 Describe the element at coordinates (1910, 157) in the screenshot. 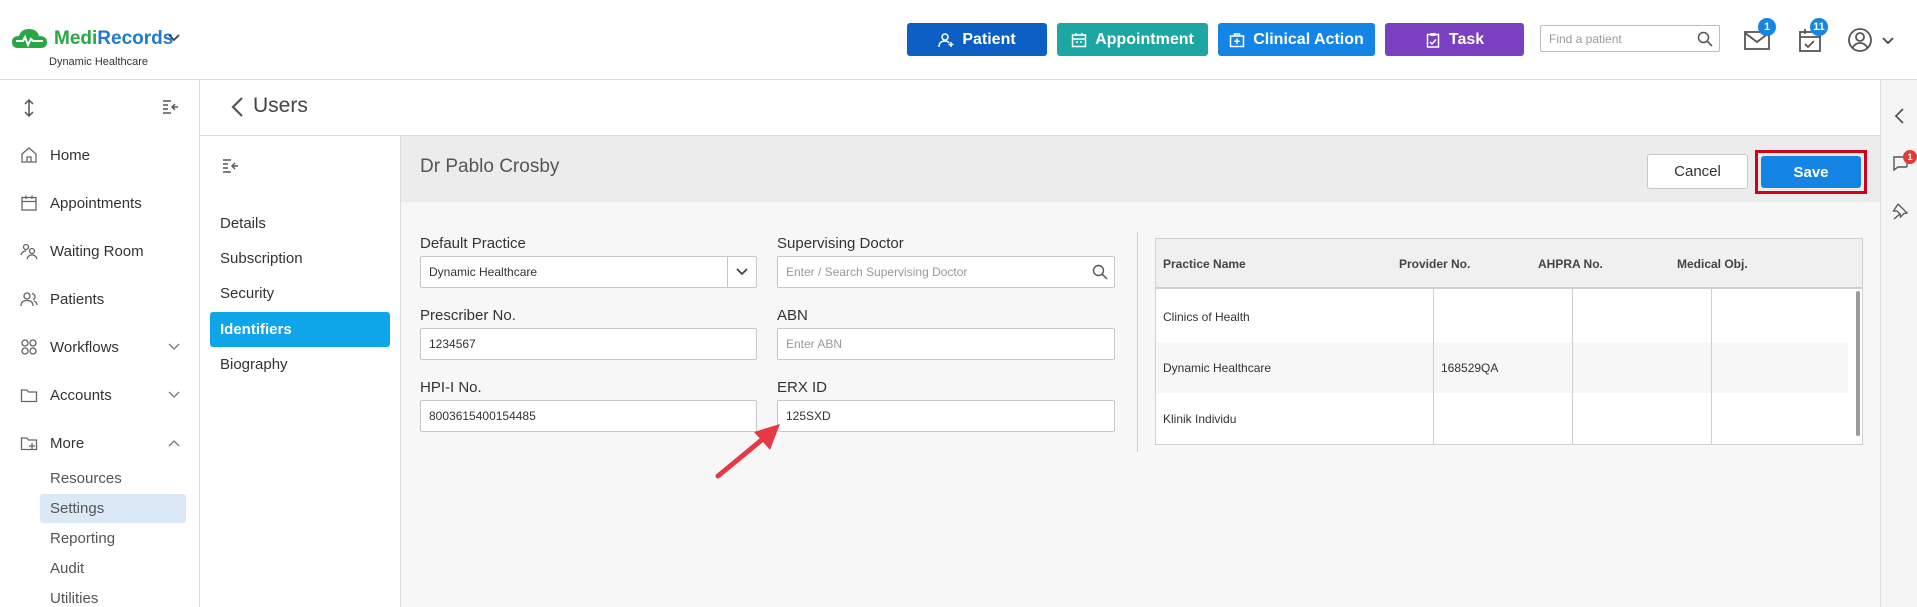

I see `chat-count-badge: 1` at that location.